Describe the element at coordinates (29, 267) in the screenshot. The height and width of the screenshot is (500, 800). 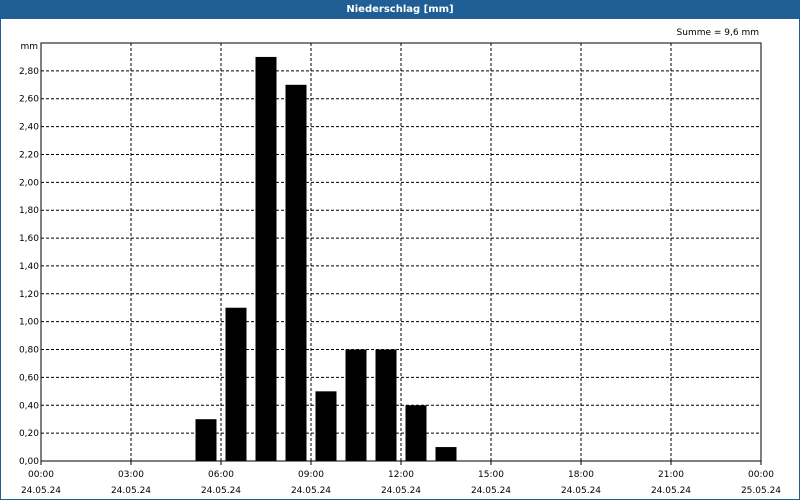
I see `y-tick-label: 1,40` at that location.